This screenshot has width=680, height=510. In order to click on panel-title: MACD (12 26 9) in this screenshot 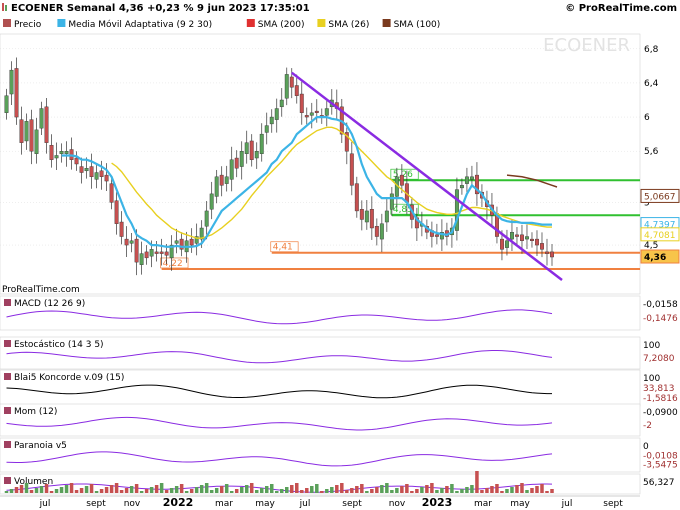, I will do `click(49, 304)`.